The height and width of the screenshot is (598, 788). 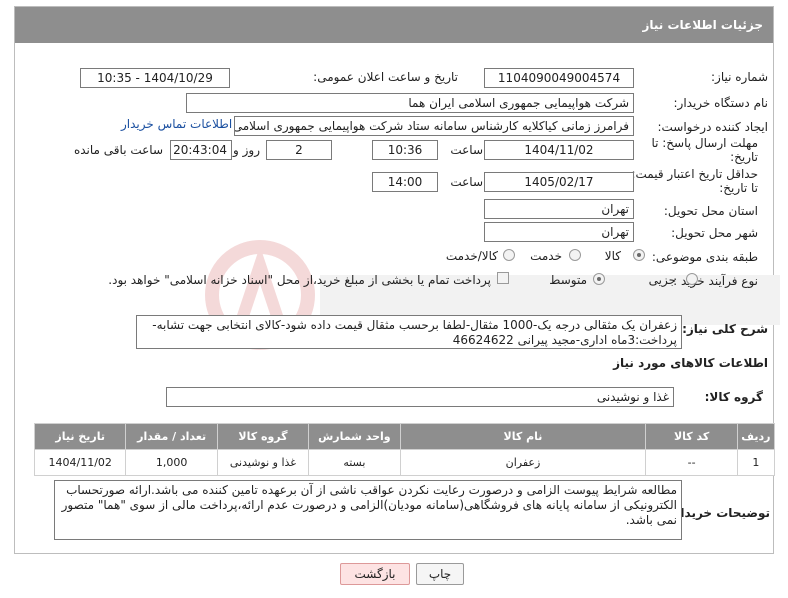 I want to click on remaining-word: ساعت باقی مانده, so click(x=118, y=150).